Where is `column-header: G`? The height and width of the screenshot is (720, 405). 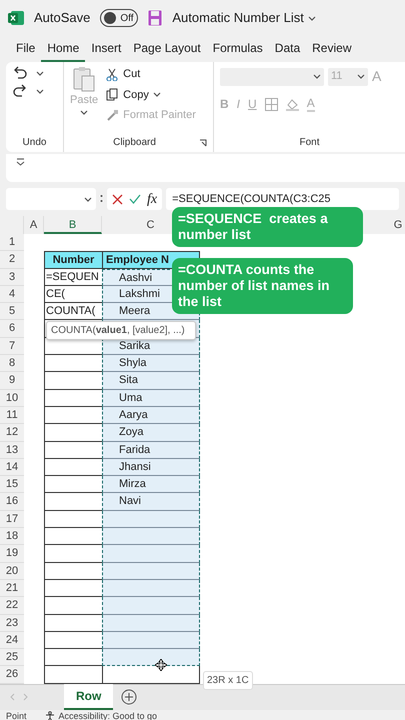 column-header: G is located at coordinates (398, 225).